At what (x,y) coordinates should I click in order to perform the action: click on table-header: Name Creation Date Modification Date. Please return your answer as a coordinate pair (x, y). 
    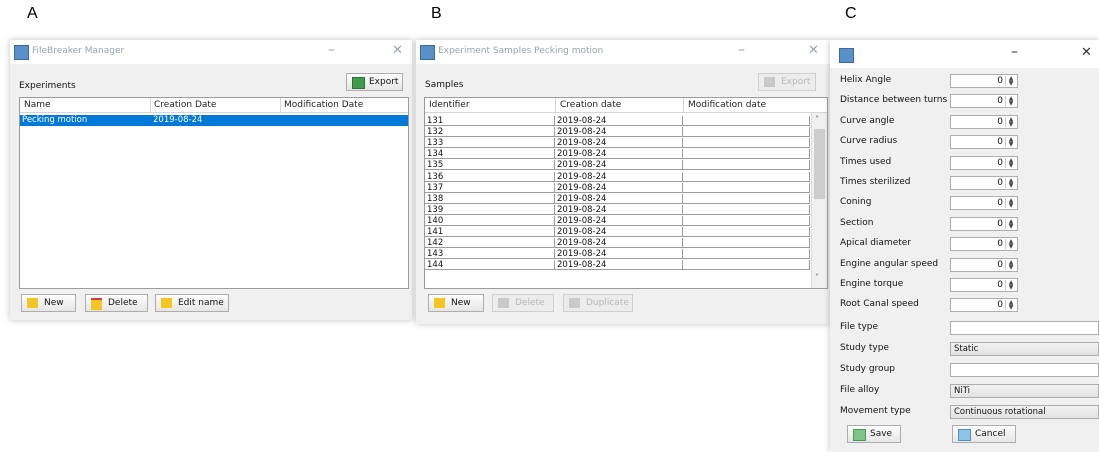
    Looking at the image, I should click on (214, 105).